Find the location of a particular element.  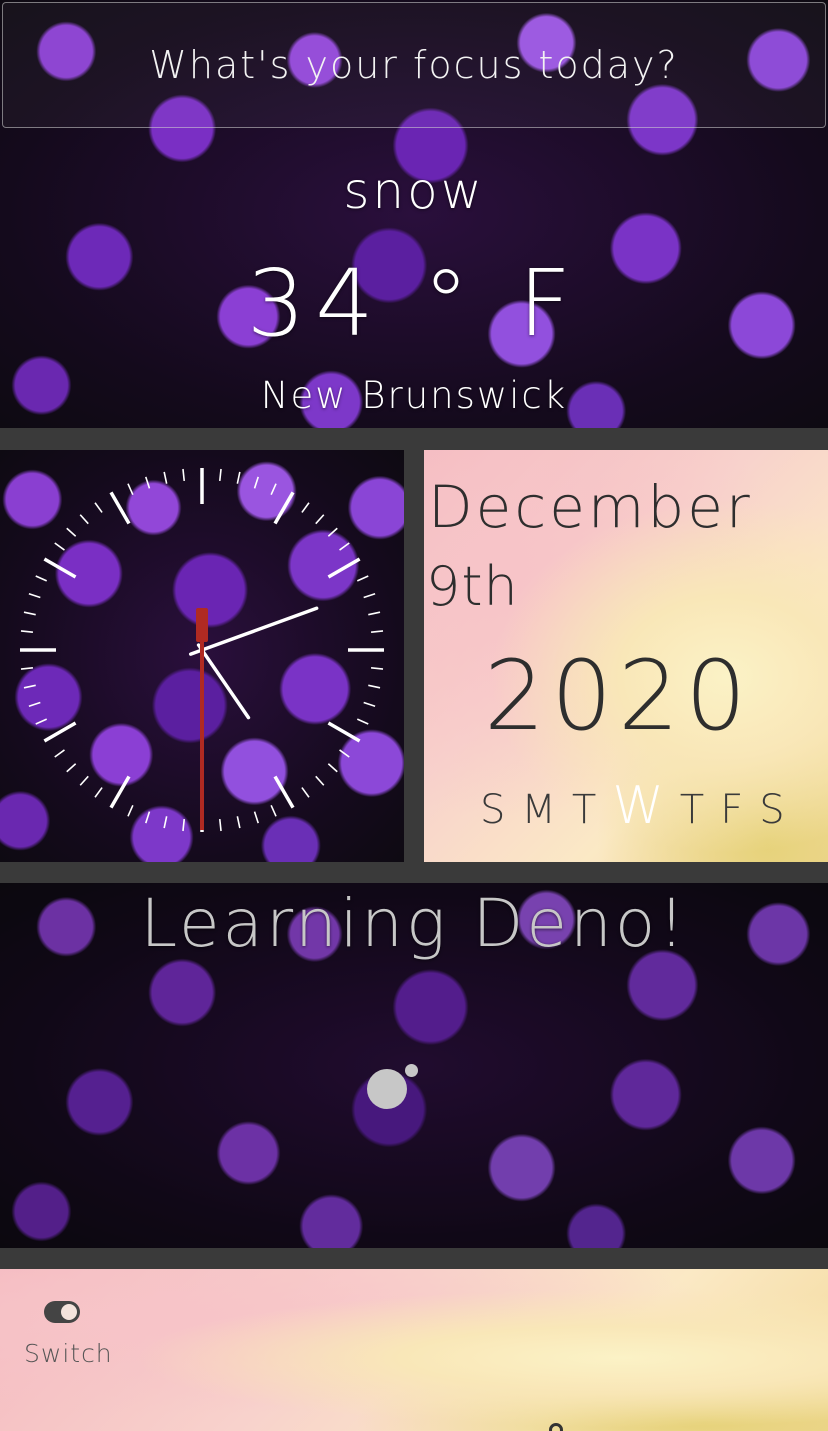

weekday-4: T is located at coordinates (692, 810).